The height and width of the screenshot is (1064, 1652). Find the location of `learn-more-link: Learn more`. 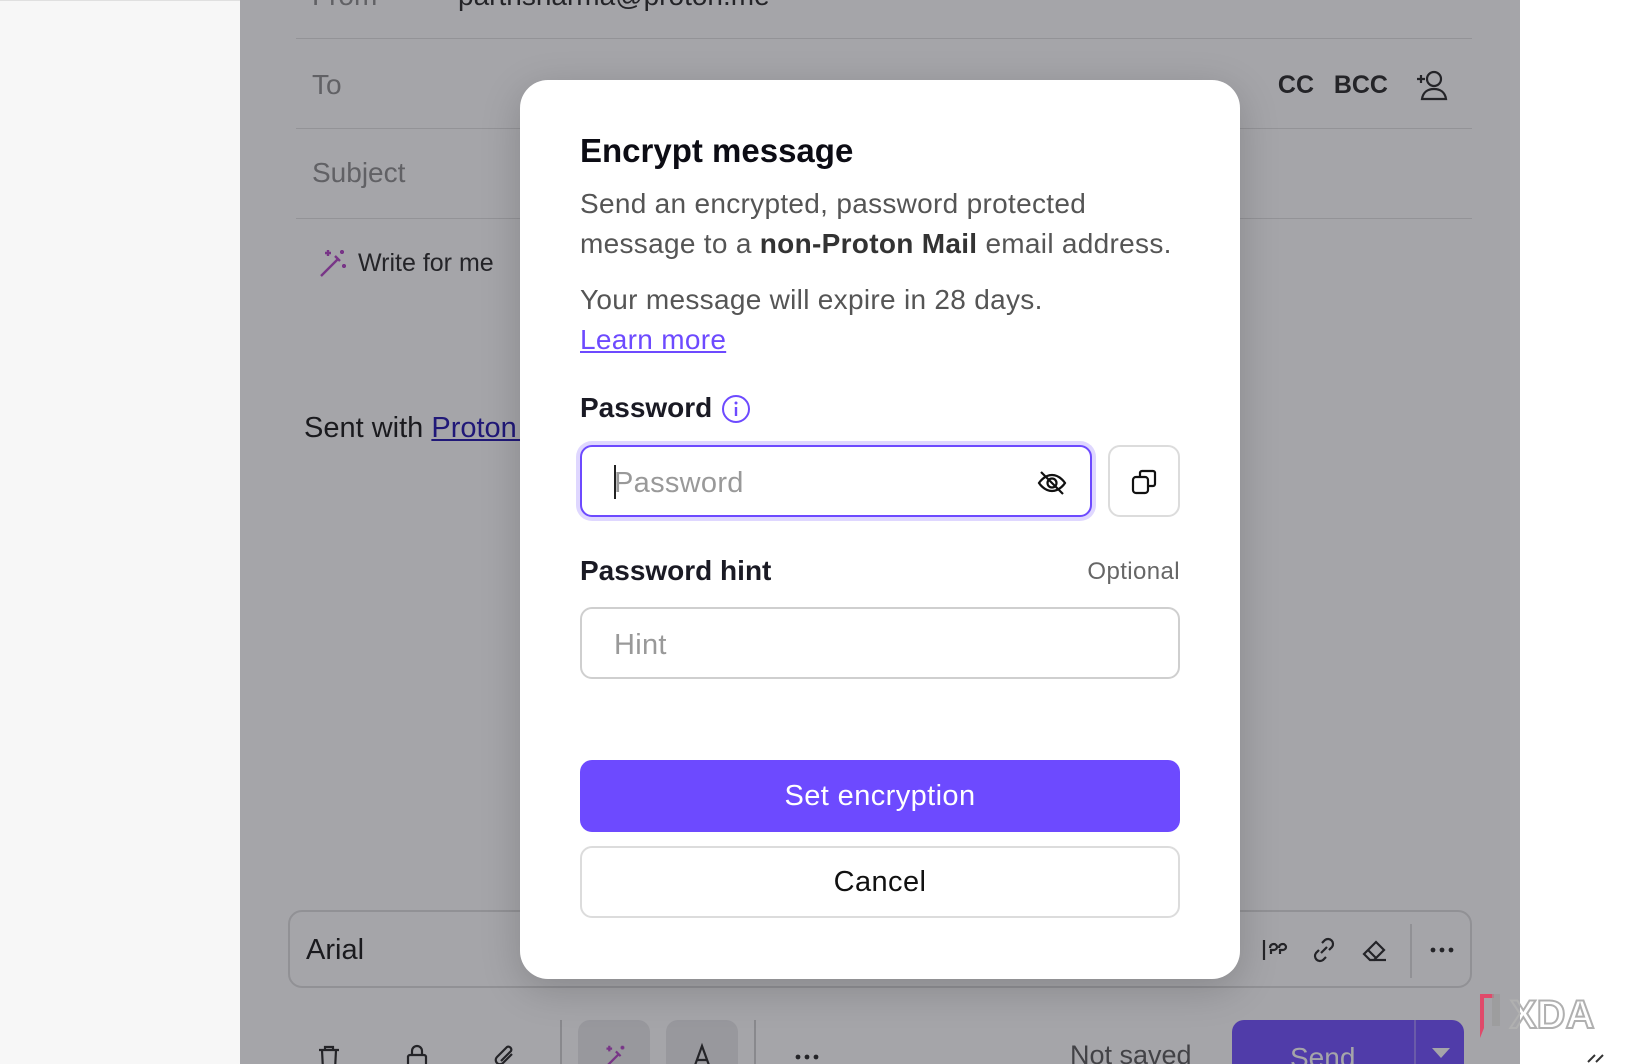

learn-more-link: Learn more is located at coordinates (653, 340).